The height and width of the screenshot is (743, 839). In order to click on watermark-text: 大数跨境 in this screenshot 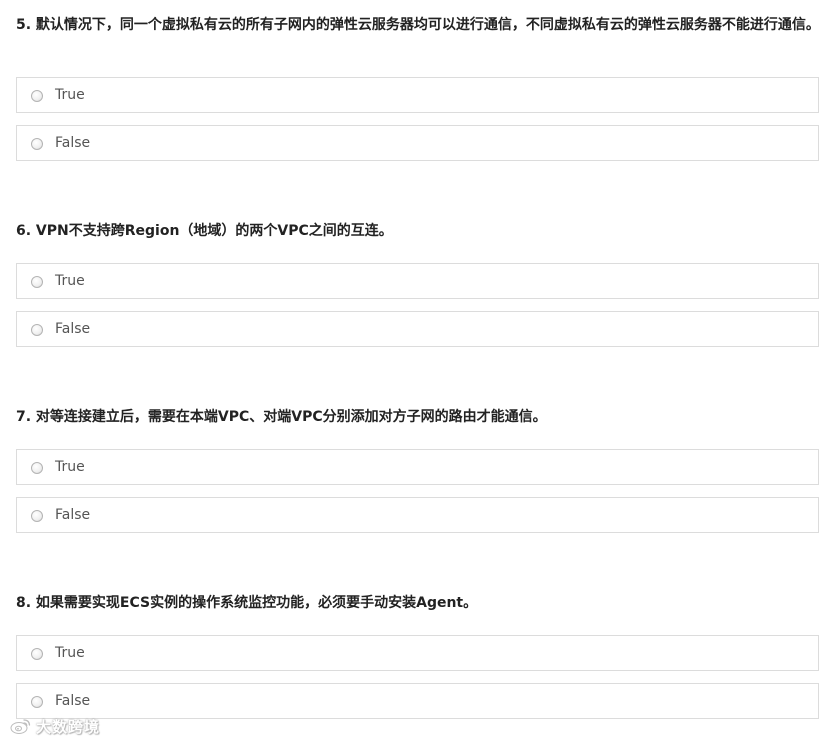, I will do `click(68, 726)`.